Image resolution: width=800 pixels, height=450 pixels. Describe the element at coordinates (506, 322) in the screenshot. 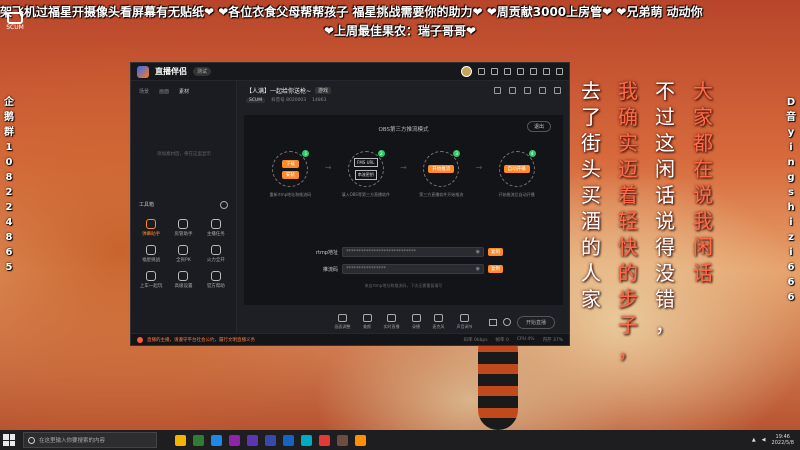

I see `settings-icon` at that location.